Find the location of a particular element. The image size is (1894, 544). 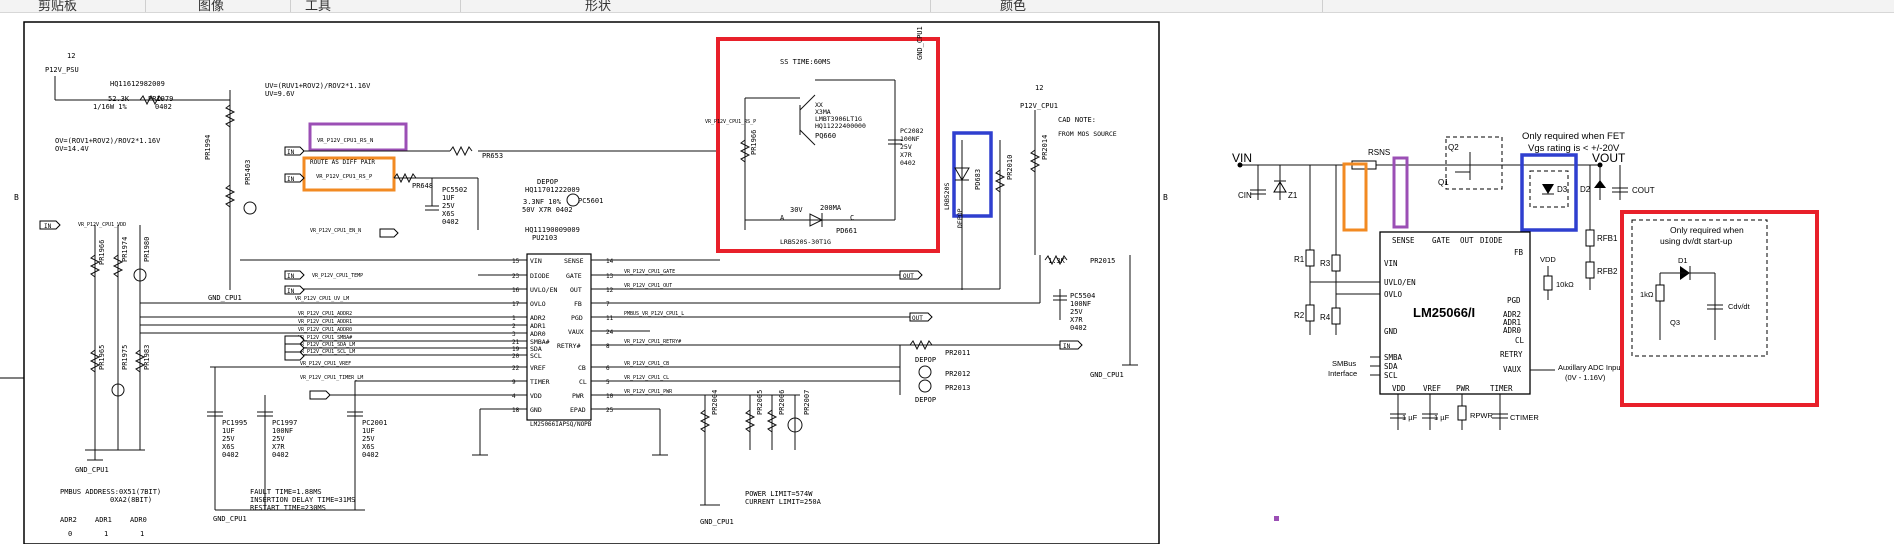

svg-text: PC5504 is located at coordinates (1082, 296).